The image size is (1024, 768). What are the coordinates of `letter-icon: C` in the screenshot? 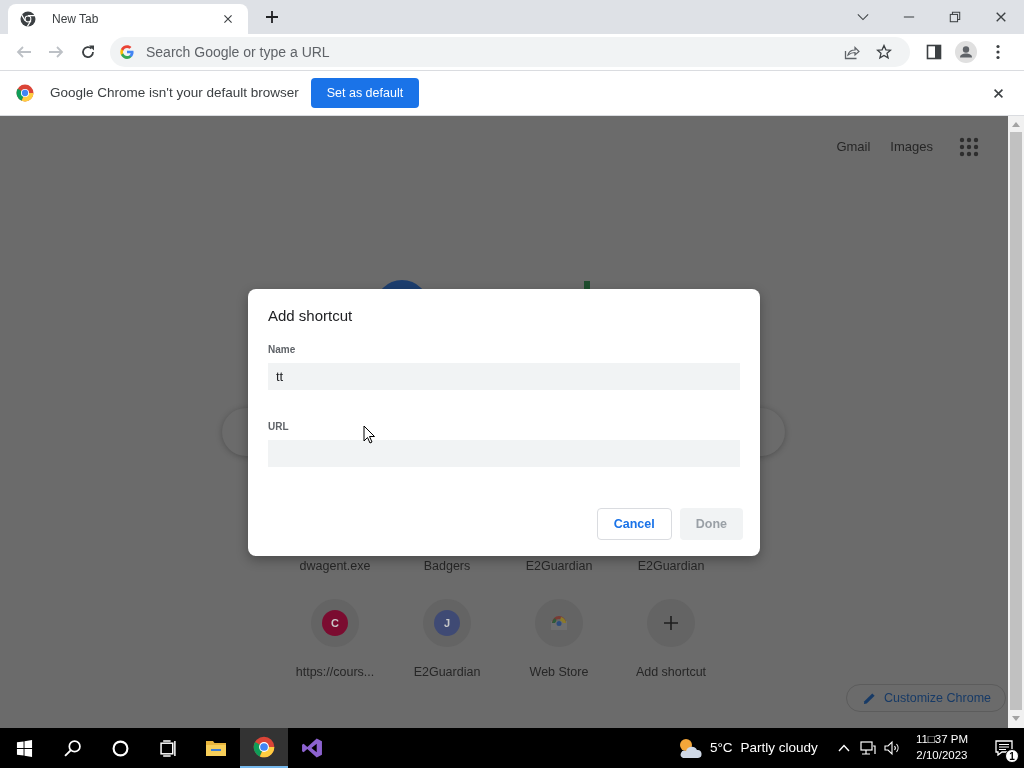 It's located at (335, 623).